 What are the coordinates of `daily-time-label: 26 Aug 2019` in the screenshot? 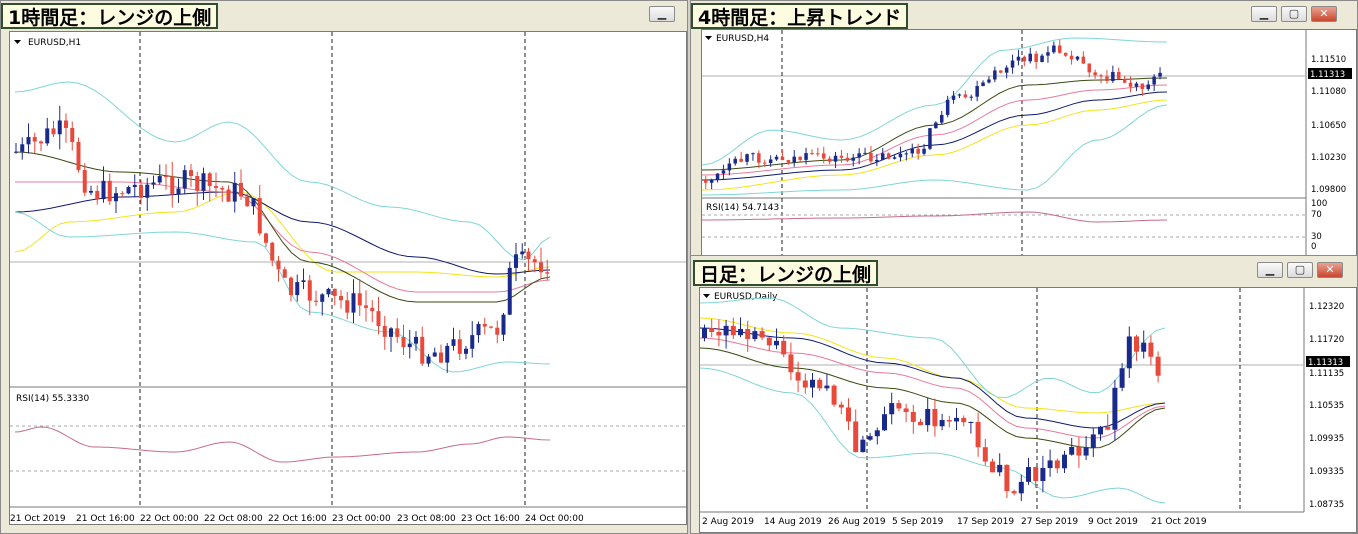 It's located at (857, 522).